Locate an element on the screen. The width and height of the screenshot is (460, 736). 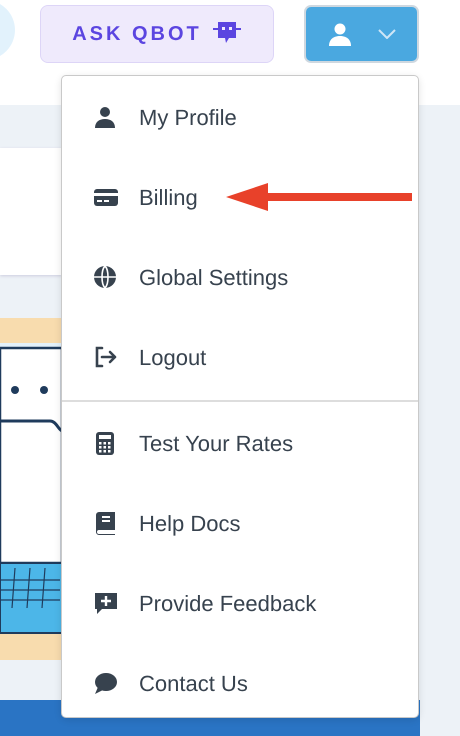
menu-item: Provide Feedback is located at coordinates (240, 604).